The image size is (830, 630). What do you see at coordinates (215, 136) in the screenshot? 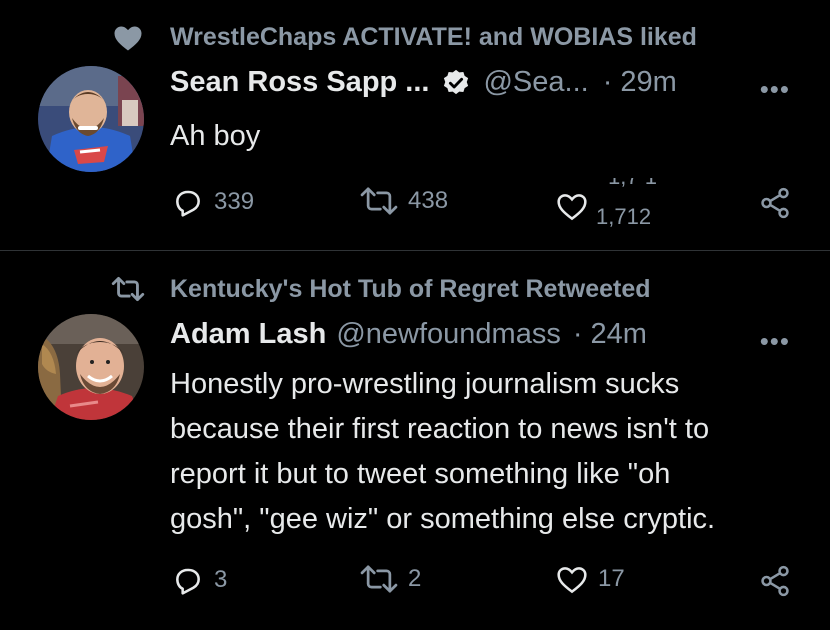
I see `tweet-text: Ah boy` at bounding box center [215, 136].